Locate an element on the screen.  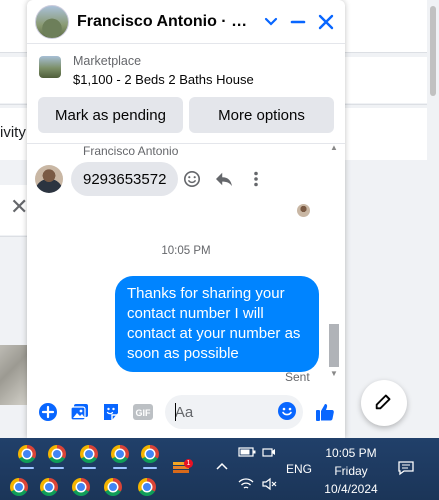
image-icon is located at coordinates (80, 412).